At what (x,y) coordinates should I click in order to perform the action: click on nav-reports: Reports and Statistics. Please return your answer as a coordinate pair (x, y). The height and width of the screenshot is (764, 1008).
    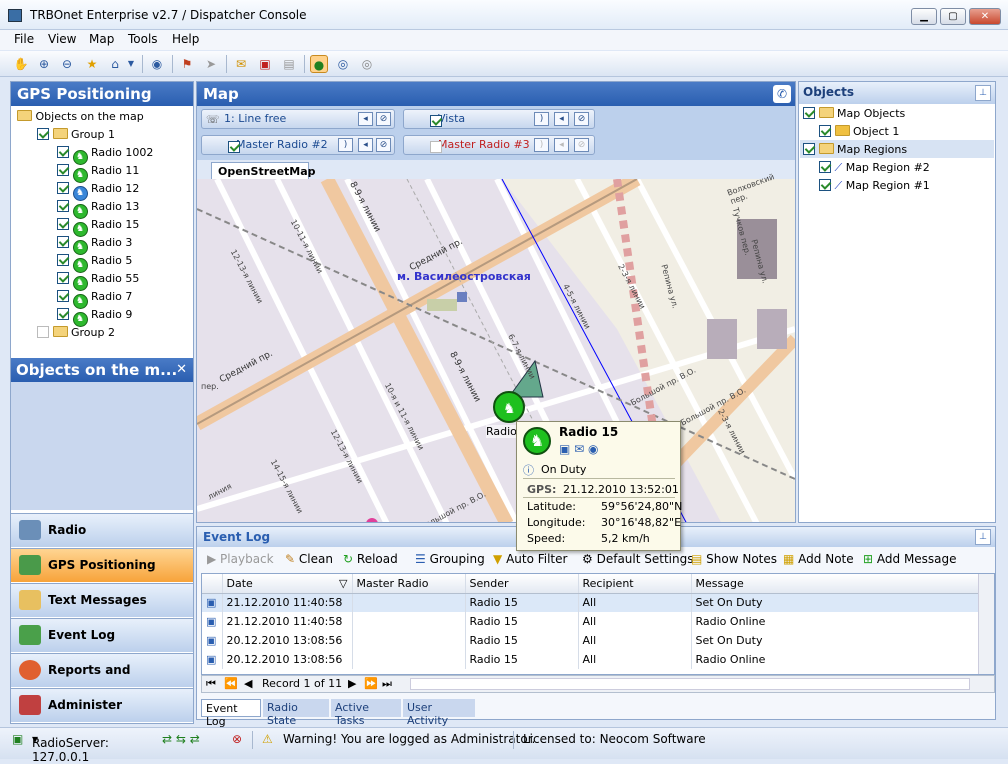
    Looking at the image, I should click on (102, 681).